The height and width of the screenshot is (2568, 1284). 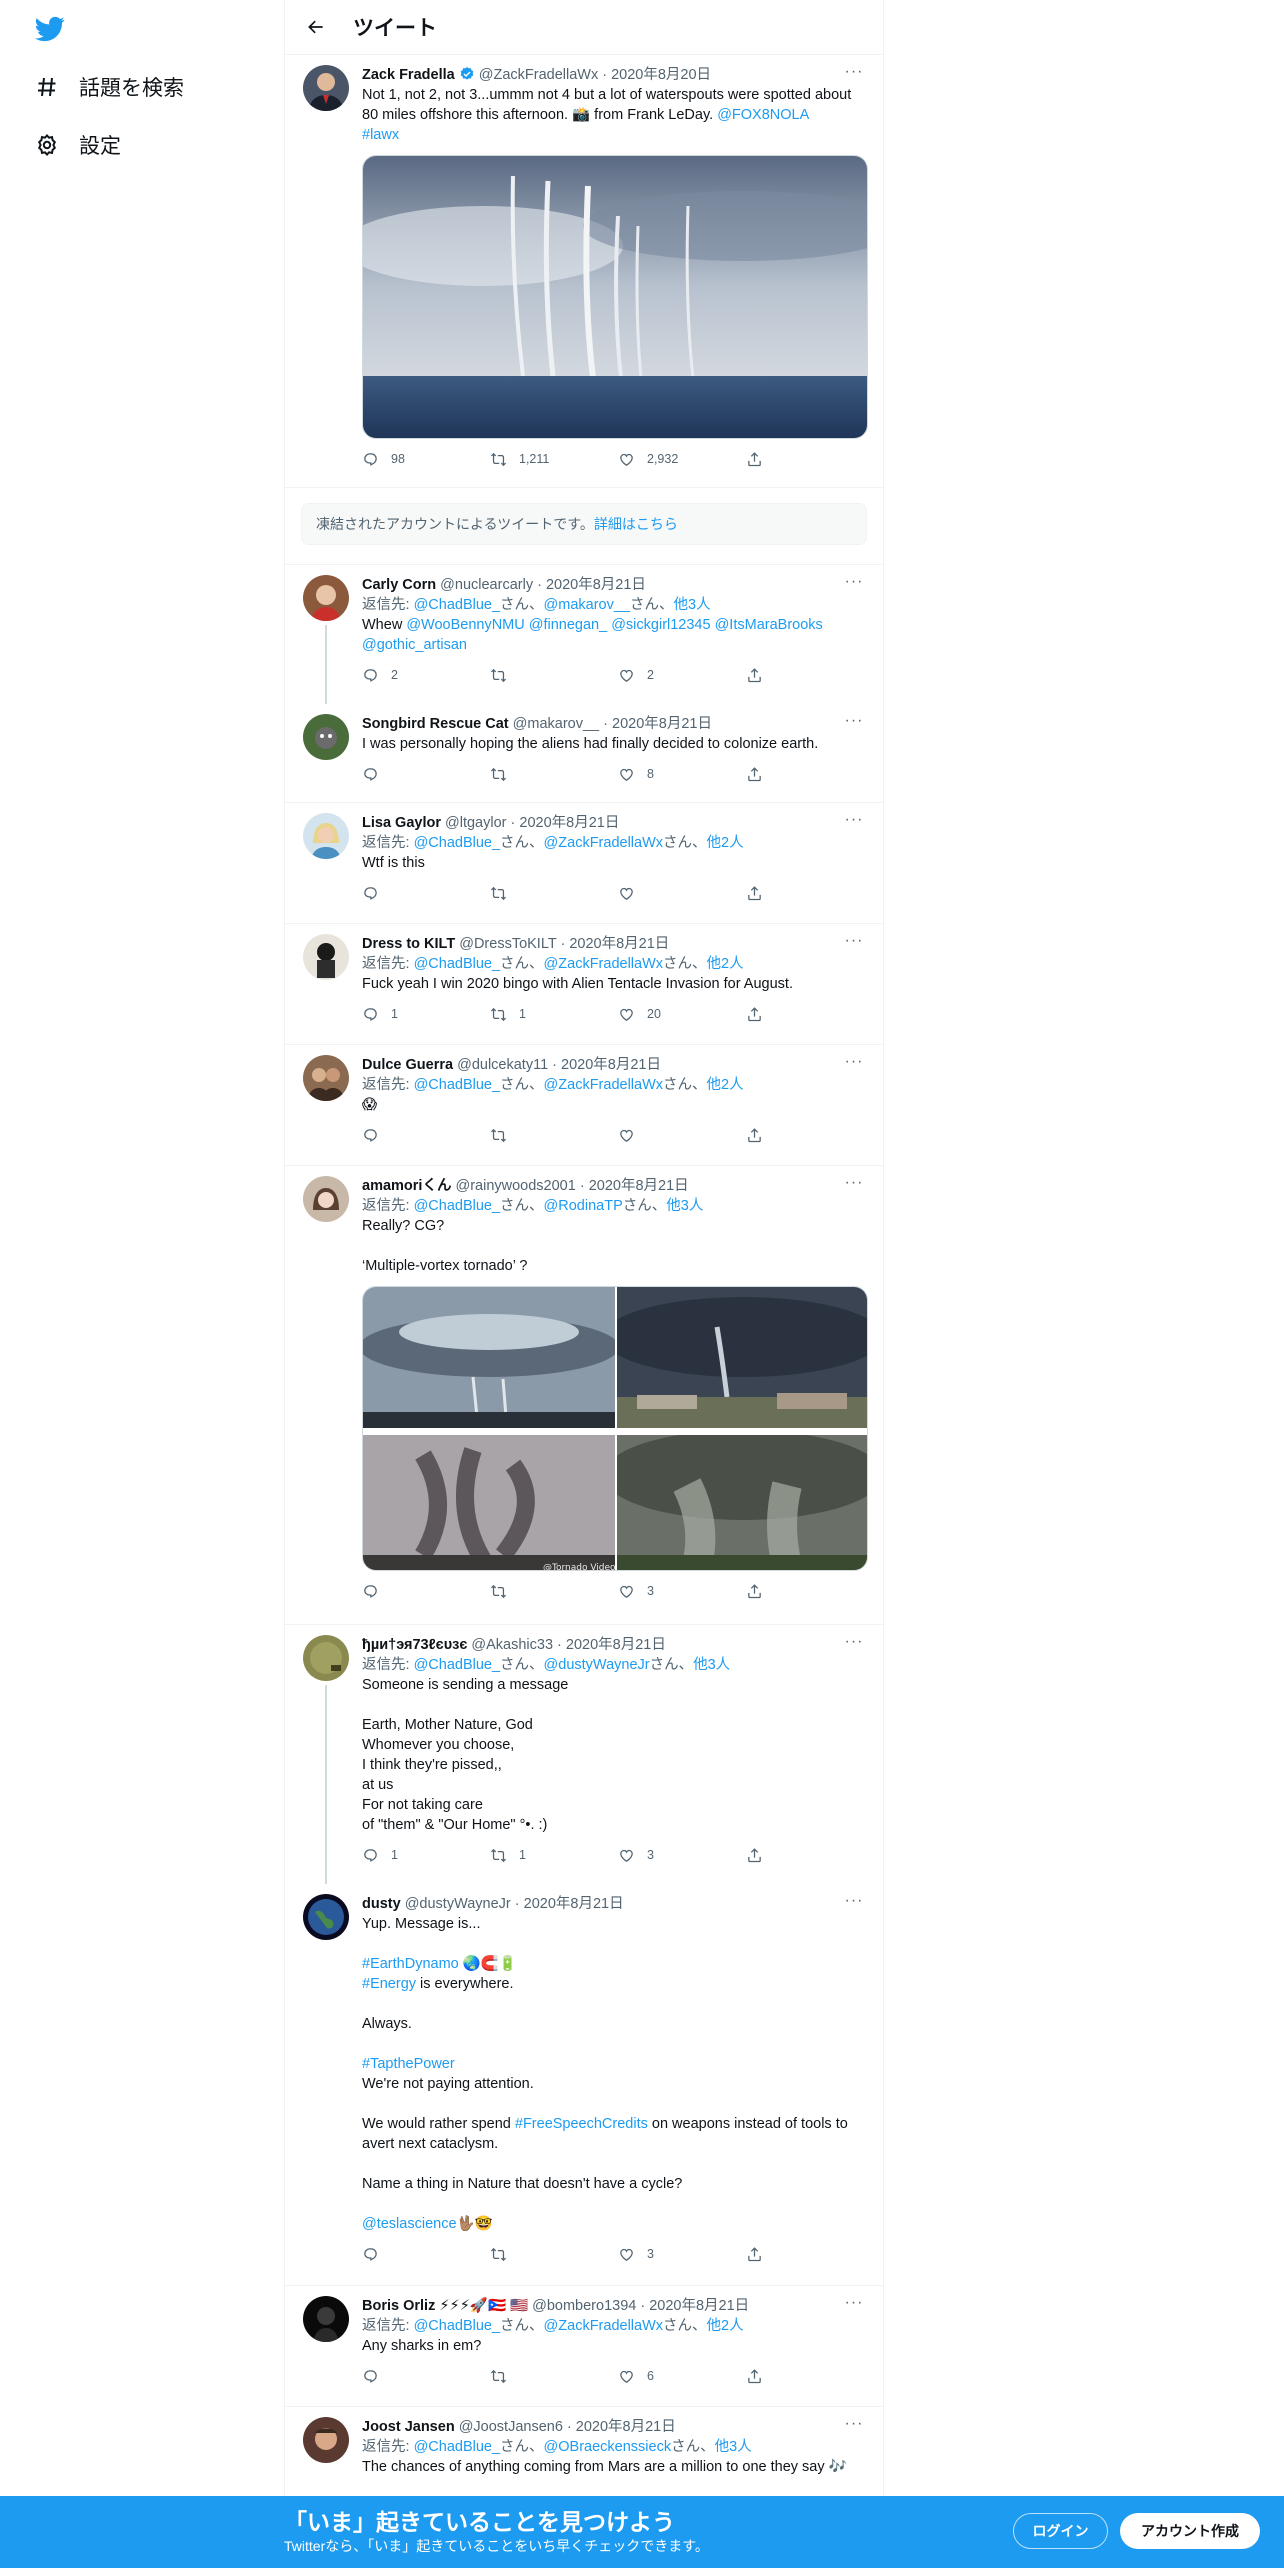 What do you see at coordinates (556, 724) in the screenshot?
I see `handle: @makarov__` at bounding box center [556, 724].